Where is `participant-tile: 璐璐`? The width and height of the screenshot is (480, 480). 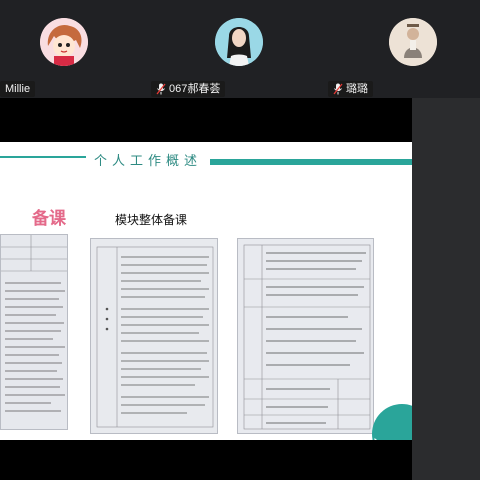
participant-tile: 璐璐 is located at coordinates (404, 49).